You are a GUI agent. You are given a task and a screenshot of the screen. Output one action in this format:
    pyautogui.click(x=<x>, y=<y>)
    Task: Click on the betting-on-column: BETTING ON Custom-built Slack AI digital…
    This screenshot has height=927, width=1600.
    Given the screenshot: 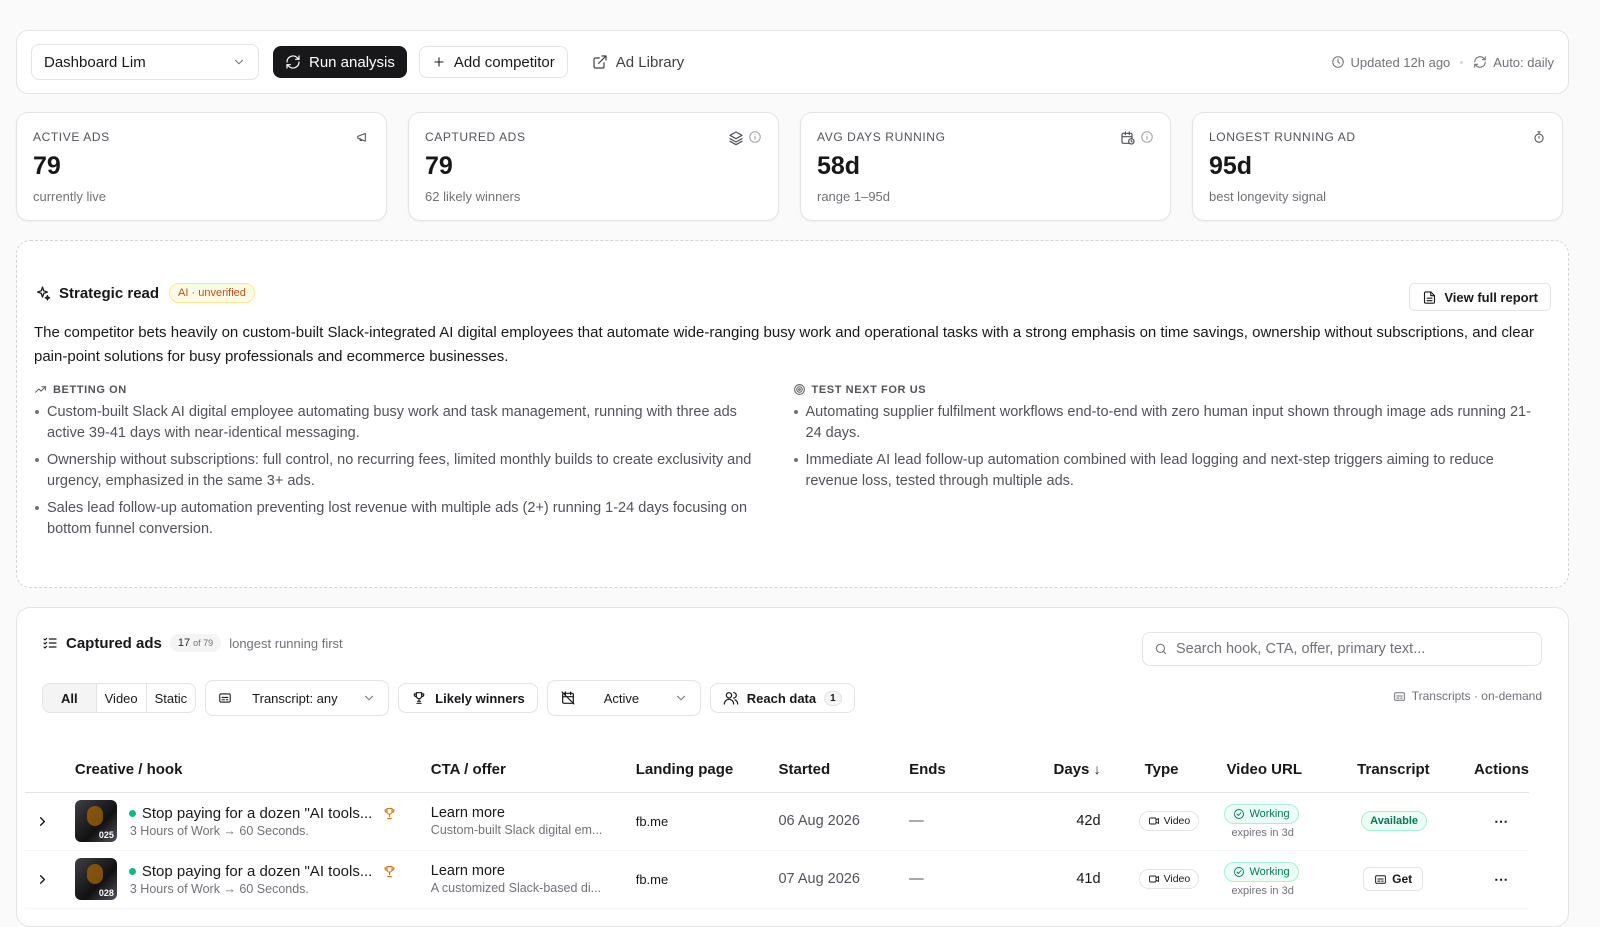 What is the action you would take?
    pyautogui.click(x=413, y=464)
    